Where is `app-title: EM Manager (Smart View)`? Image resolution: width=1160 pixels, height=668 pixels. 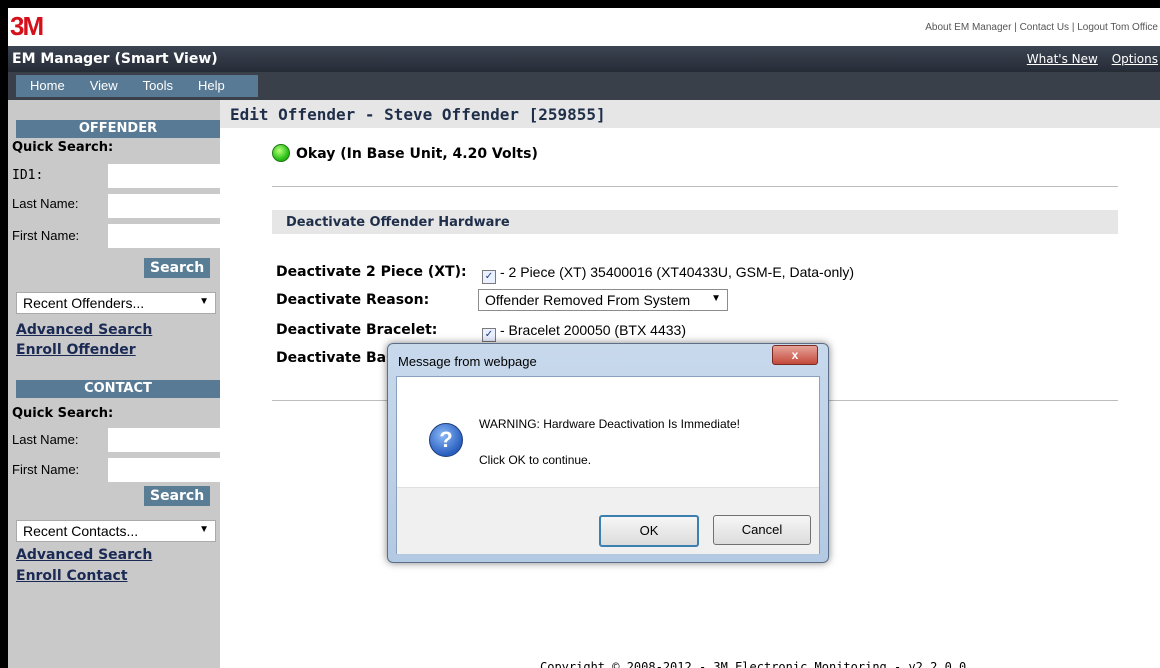 app-title: EM Manager (Smart View) is located at coordinates (115, 59).